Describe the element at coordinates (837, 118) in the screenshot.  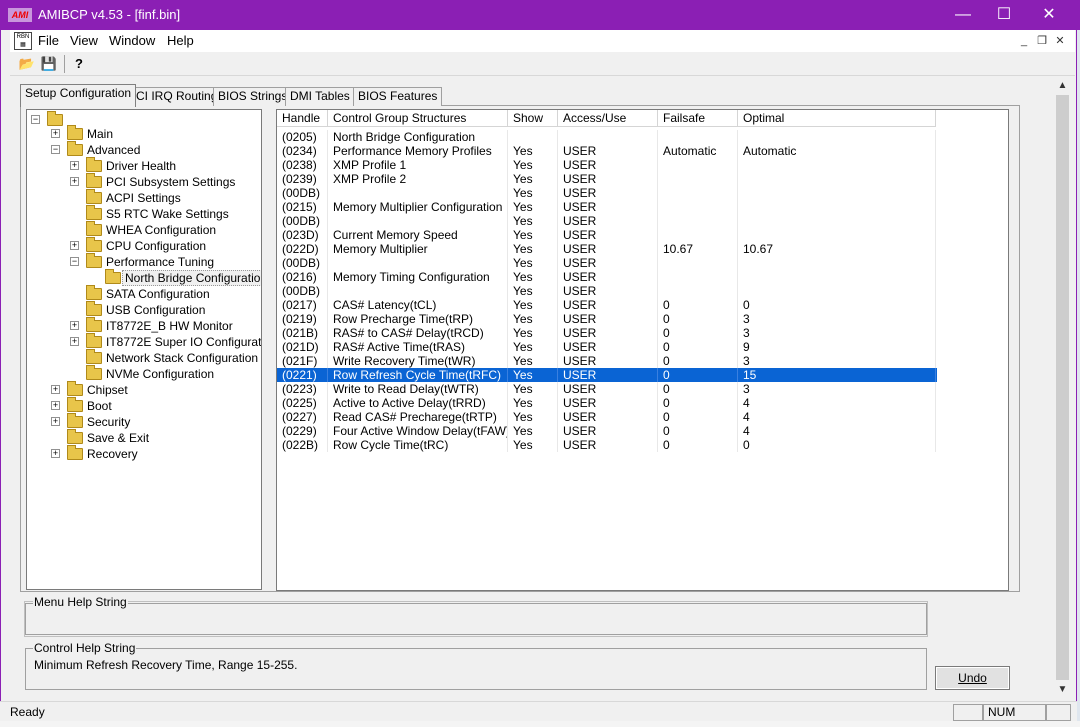
I see `column-header-optimal: Optimal` at that location.